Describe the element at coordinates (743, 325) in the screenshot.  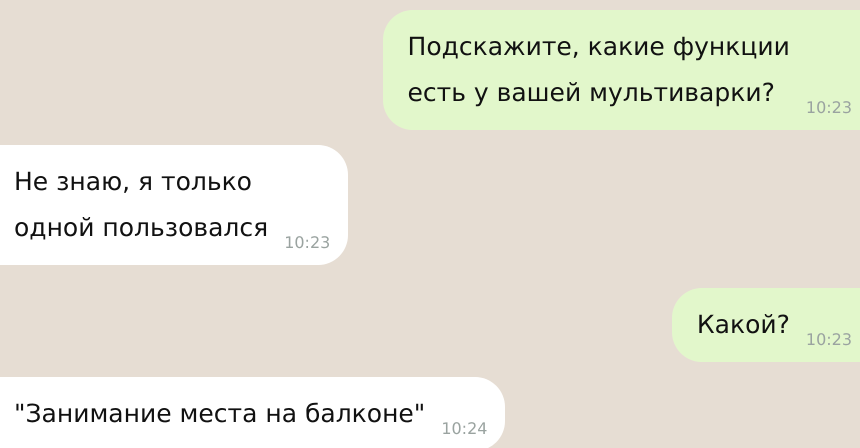
I see `message-text: Какой?` at that location.